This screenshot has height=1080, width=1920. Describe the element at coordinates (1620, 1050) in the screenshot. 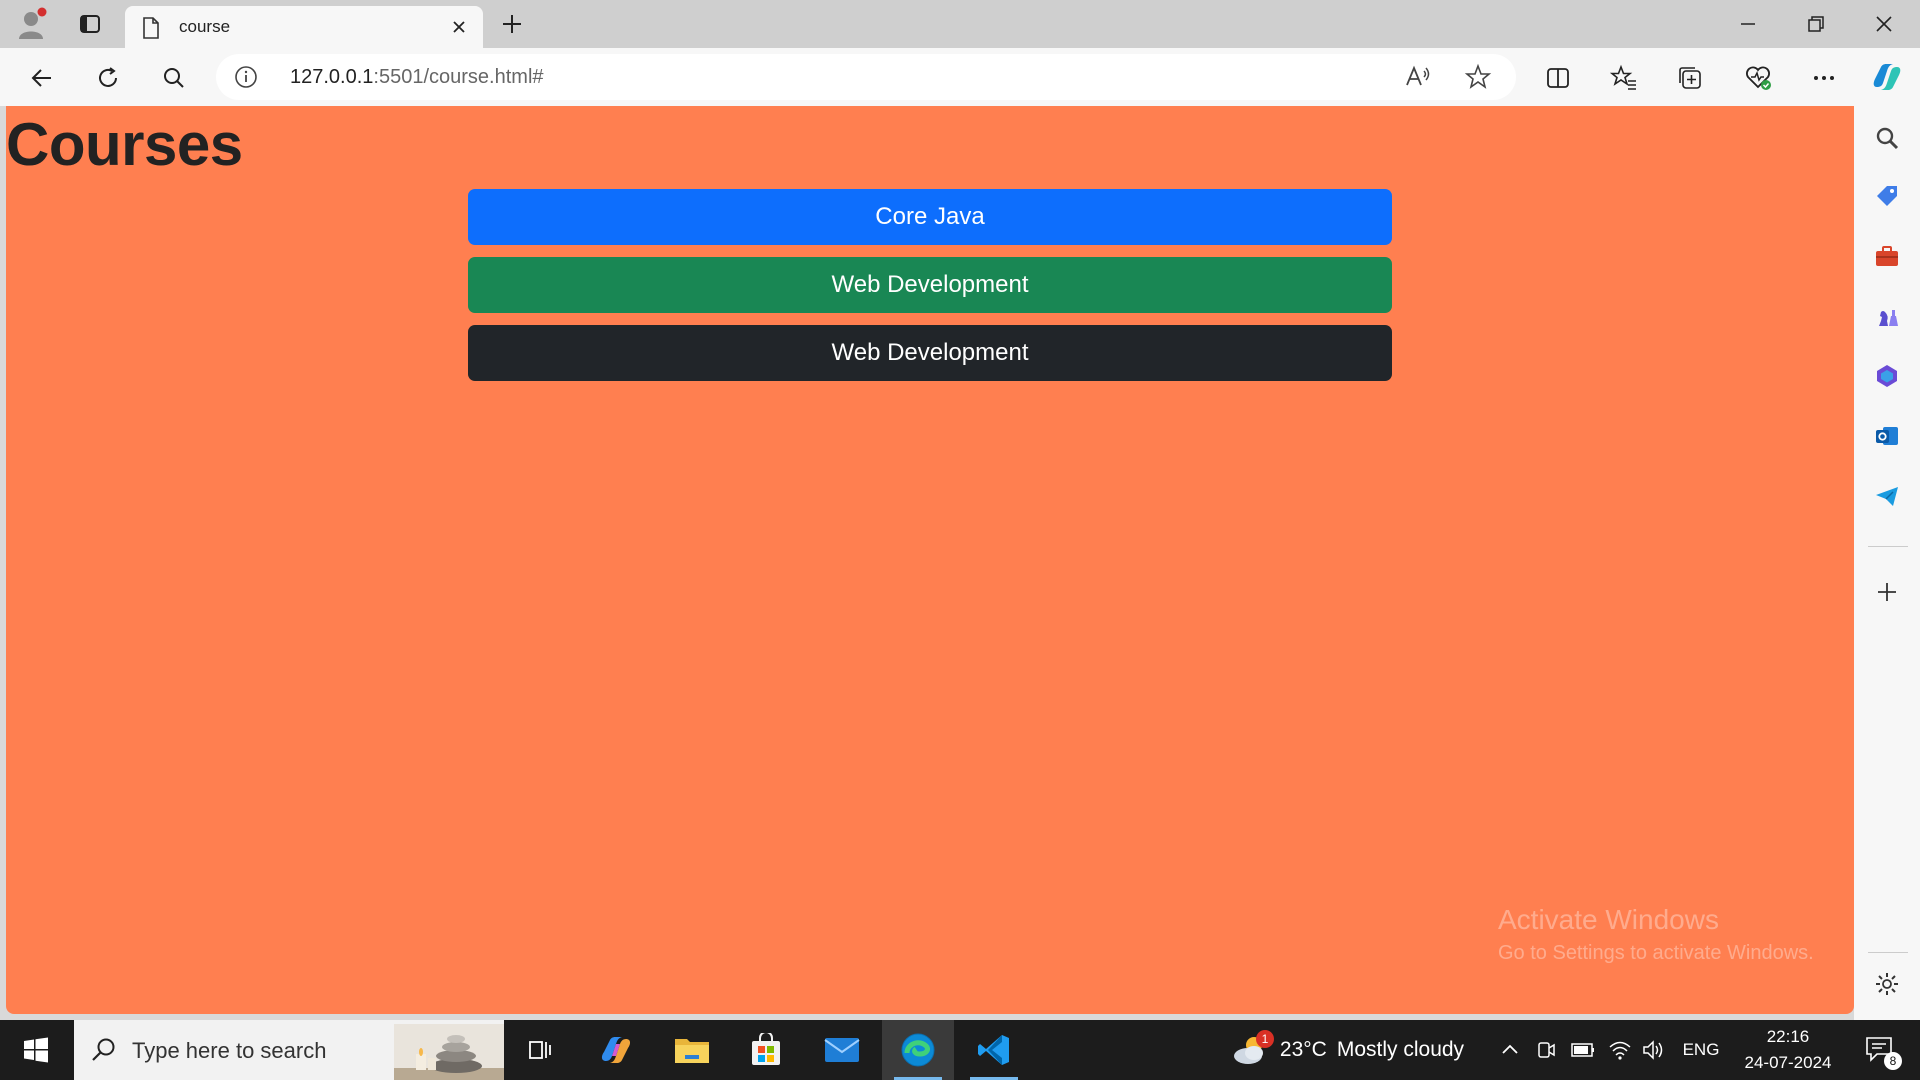

I see `wifi-icon` at that location.